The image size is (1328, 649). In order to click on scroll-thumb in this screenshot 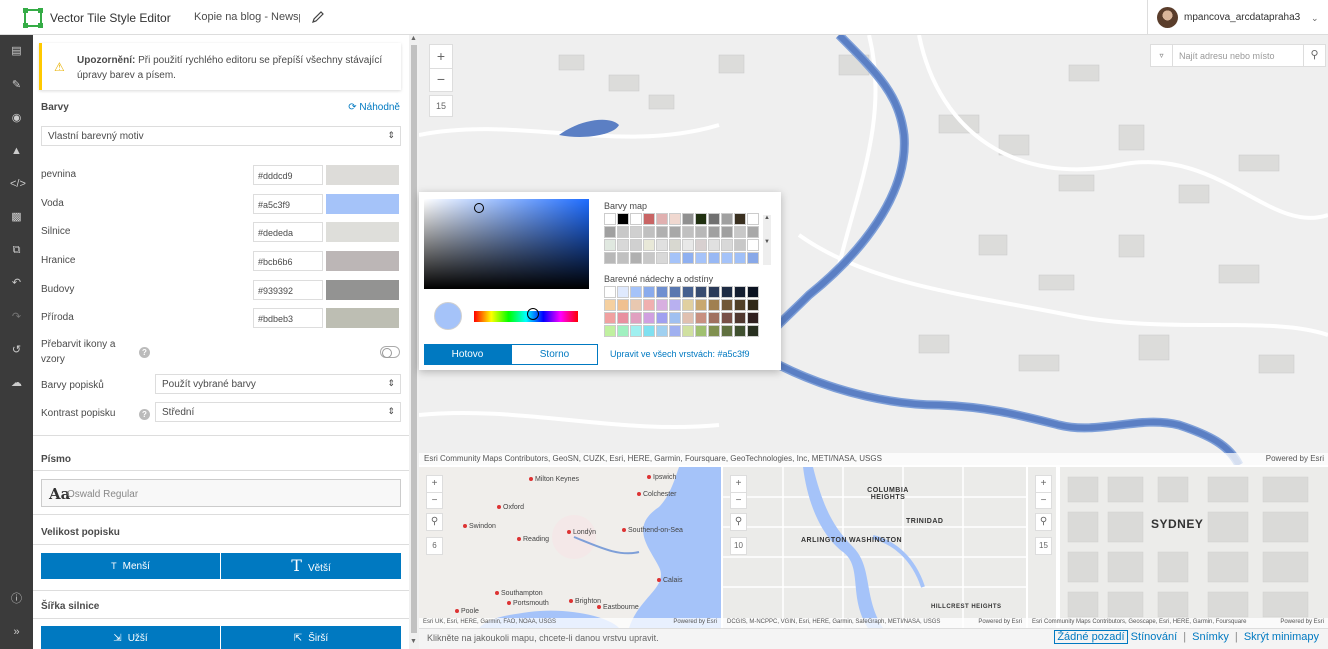, I will do `click(414, 339)`.